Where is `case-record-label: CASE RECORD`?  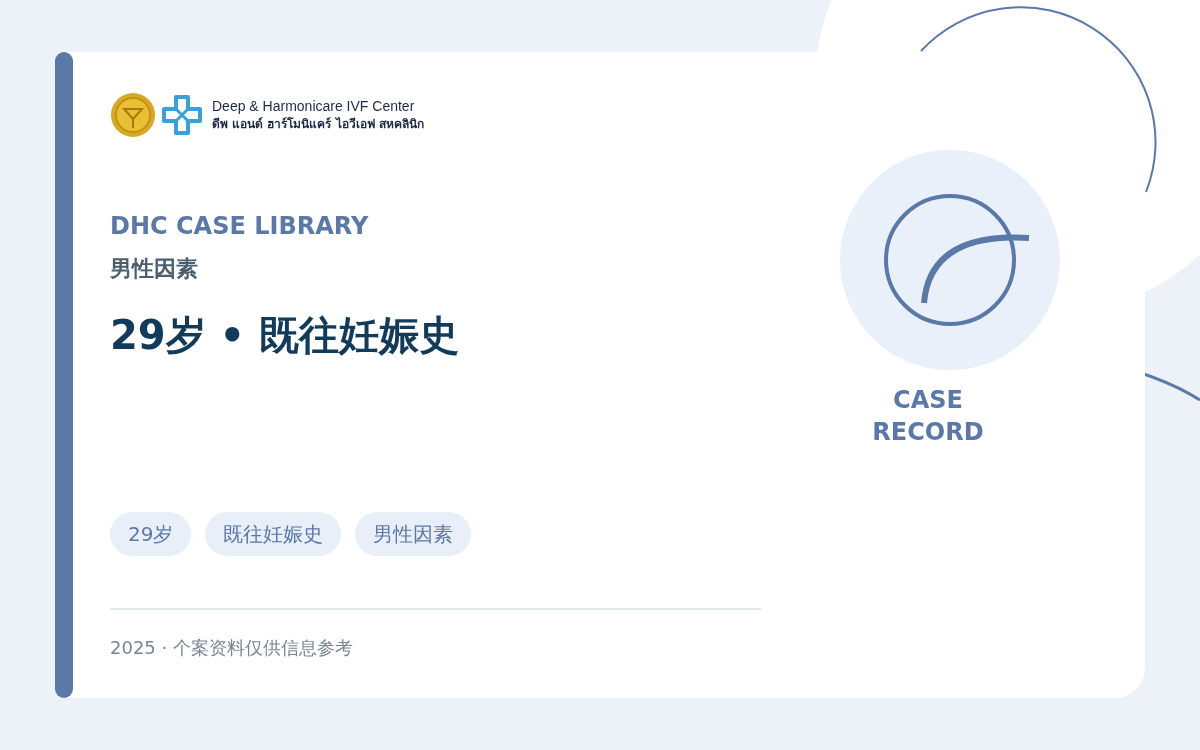 case-record-label: CASE RECORD is located at coordinates (928, 416).